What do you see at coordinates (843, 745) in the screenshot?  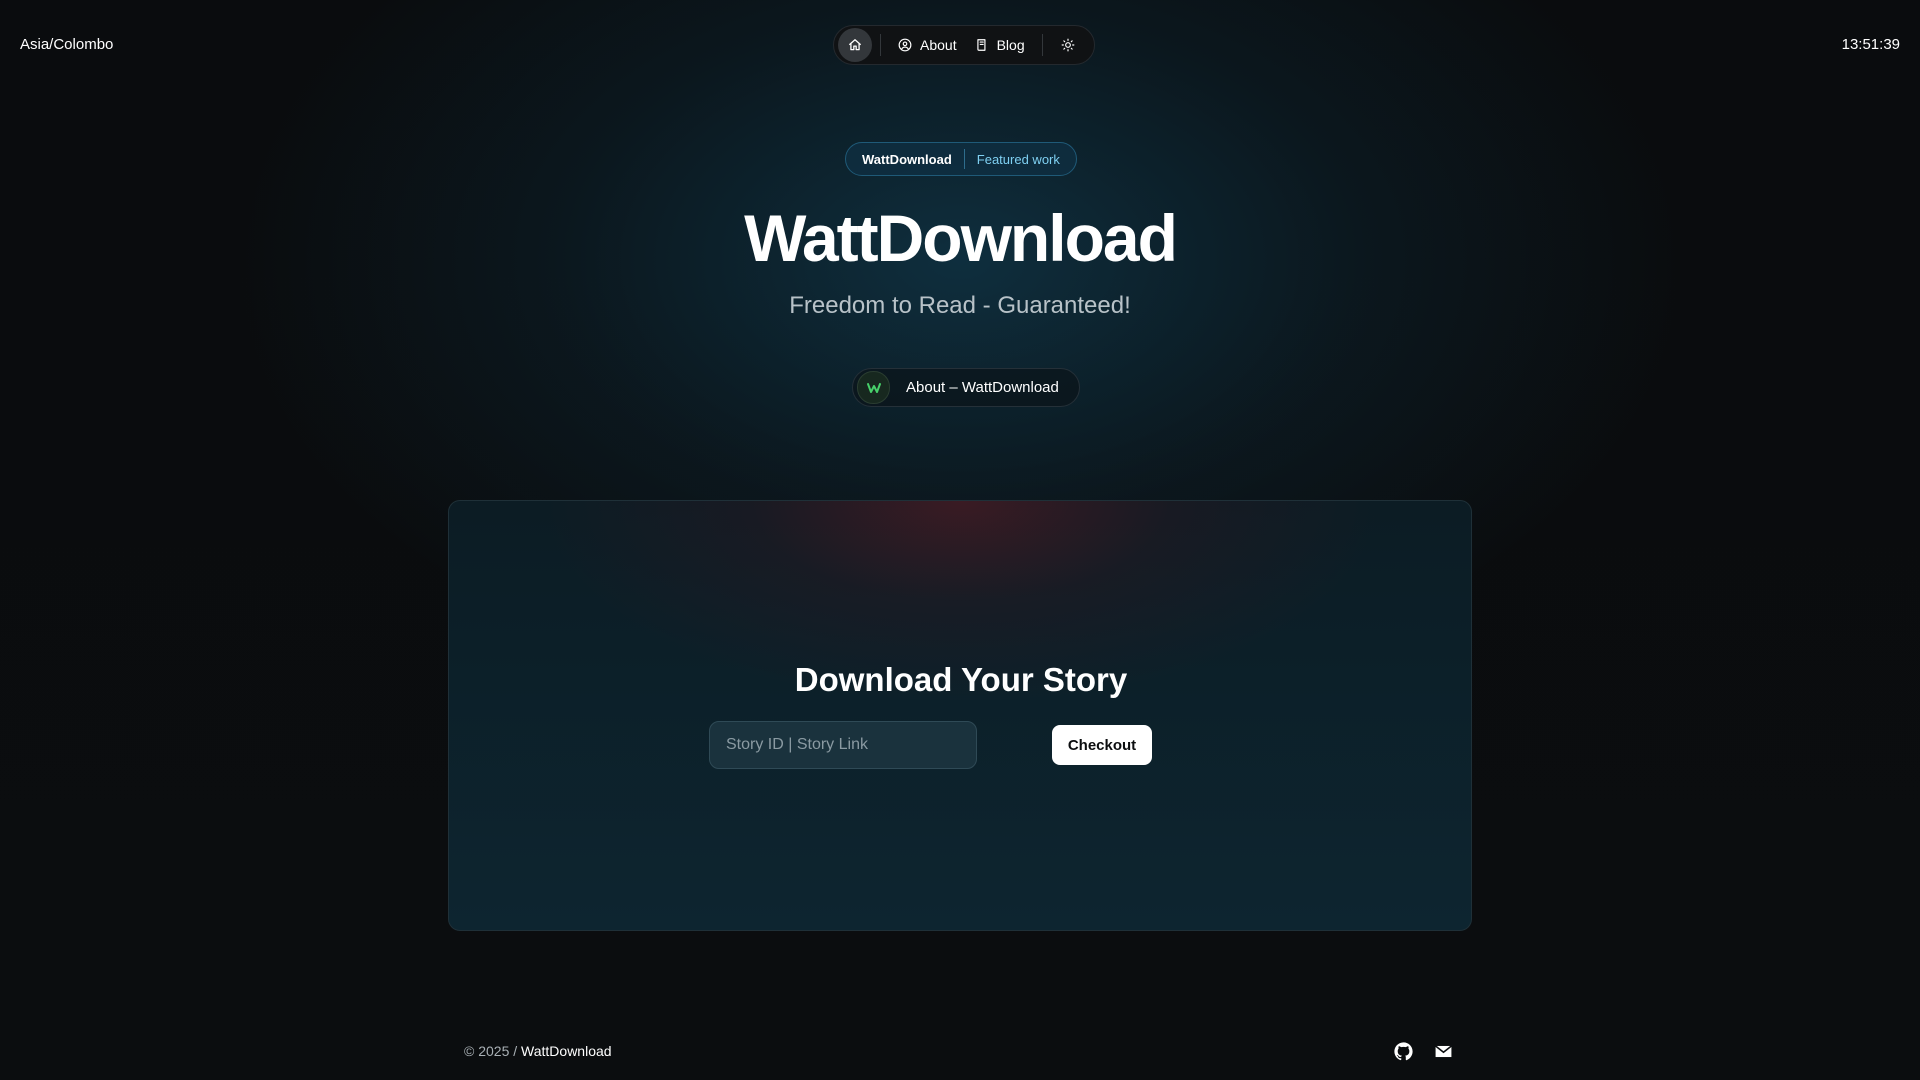 I see `story-id-input` at bounding box center [843, 745].